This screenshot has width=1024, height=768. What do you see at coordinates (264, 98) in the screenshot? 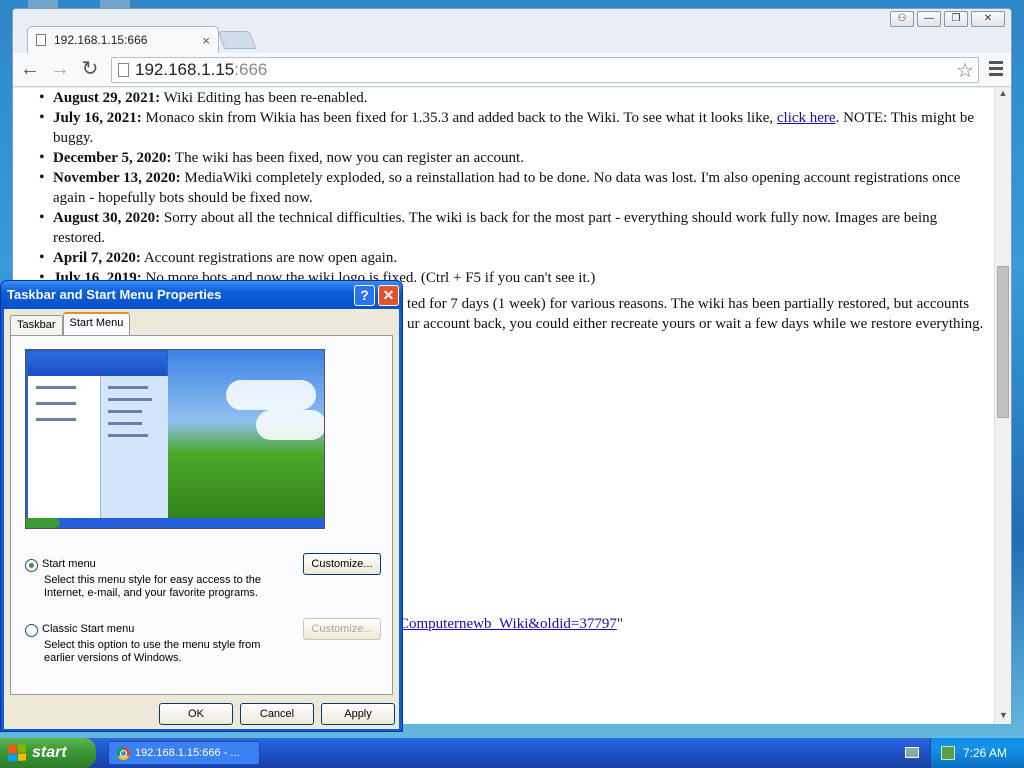
I see `news-text: Wiki Editing has been re-enabled.` at bounding box center [264, 98].